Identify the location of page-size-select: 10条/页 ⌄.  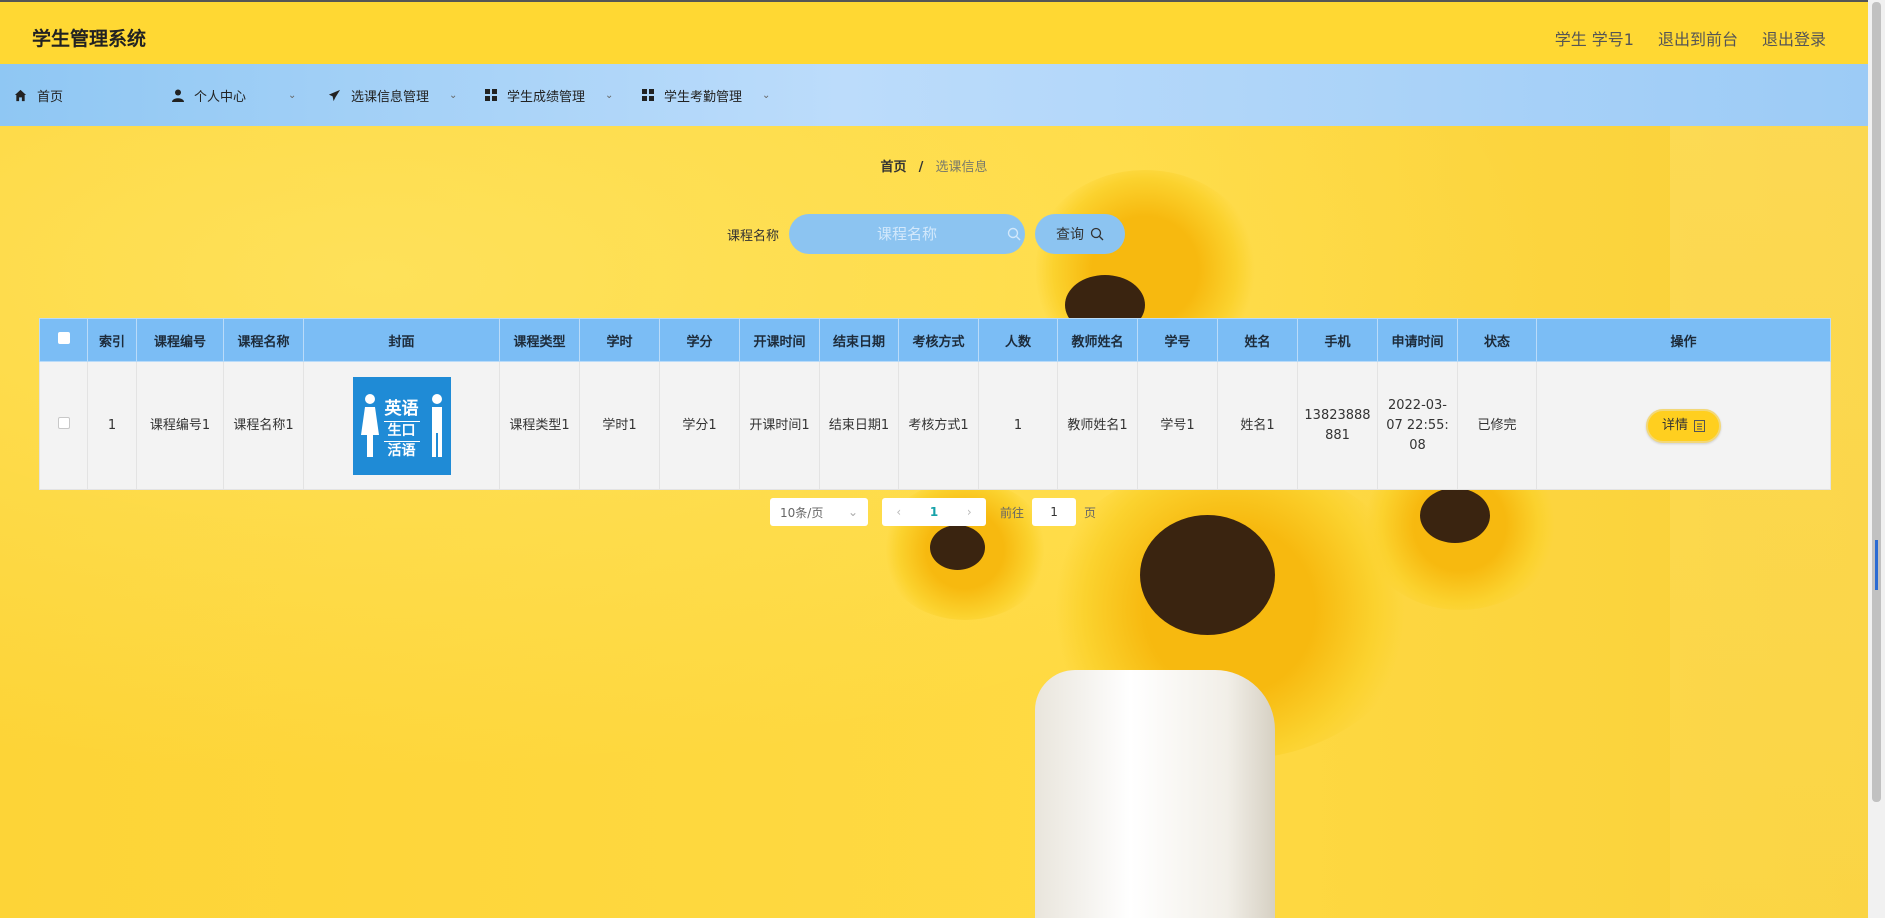
(819, 512).